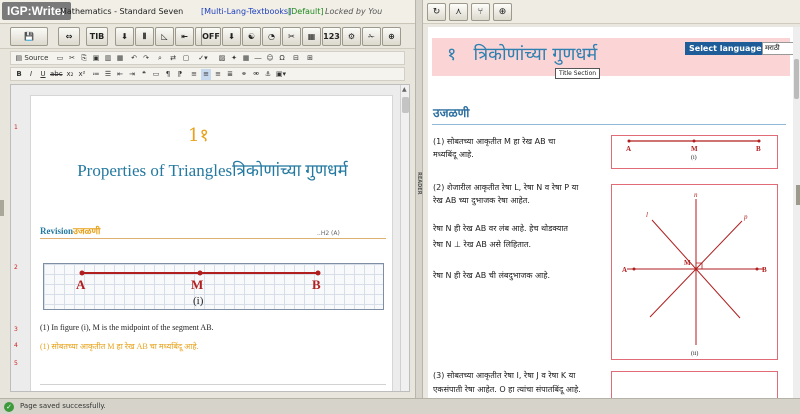  Describe the element at coordinates (696, 269) in the screenshot. I see `point-m-ii` at that location.